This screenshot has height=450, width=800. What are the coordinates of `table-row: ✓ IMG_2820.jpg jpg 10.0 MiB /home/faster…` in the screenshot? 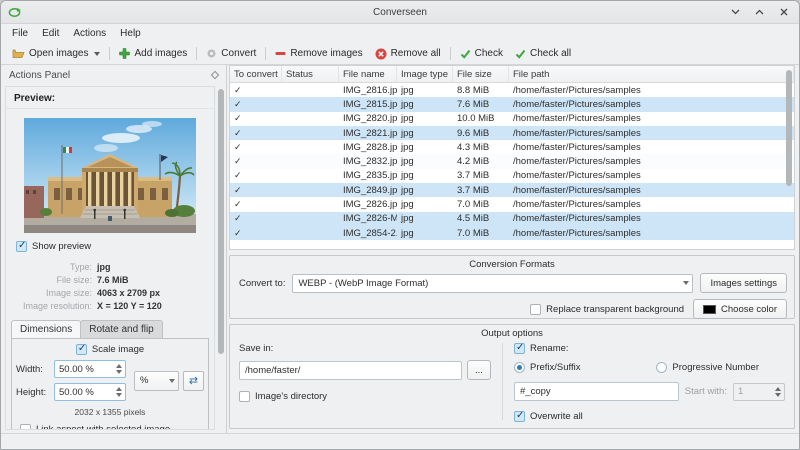 It's located at (512, 119).